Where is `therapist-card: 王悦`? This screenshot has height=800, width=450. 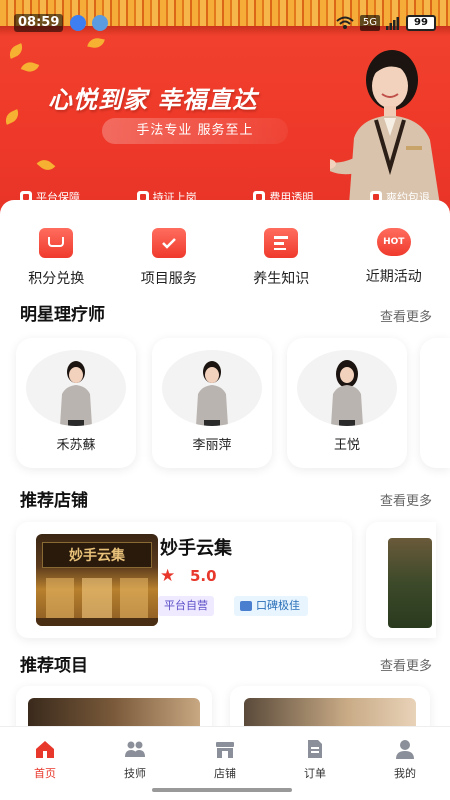 therapist-card: 王悦 is located at coordinates (347, 403).